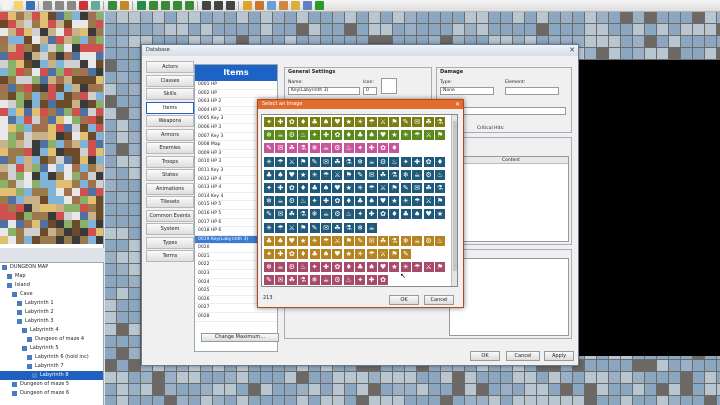 The width and height of the screenshot is (720, 405). I want to click on icon-cell: ⚙, so click(291, 201).